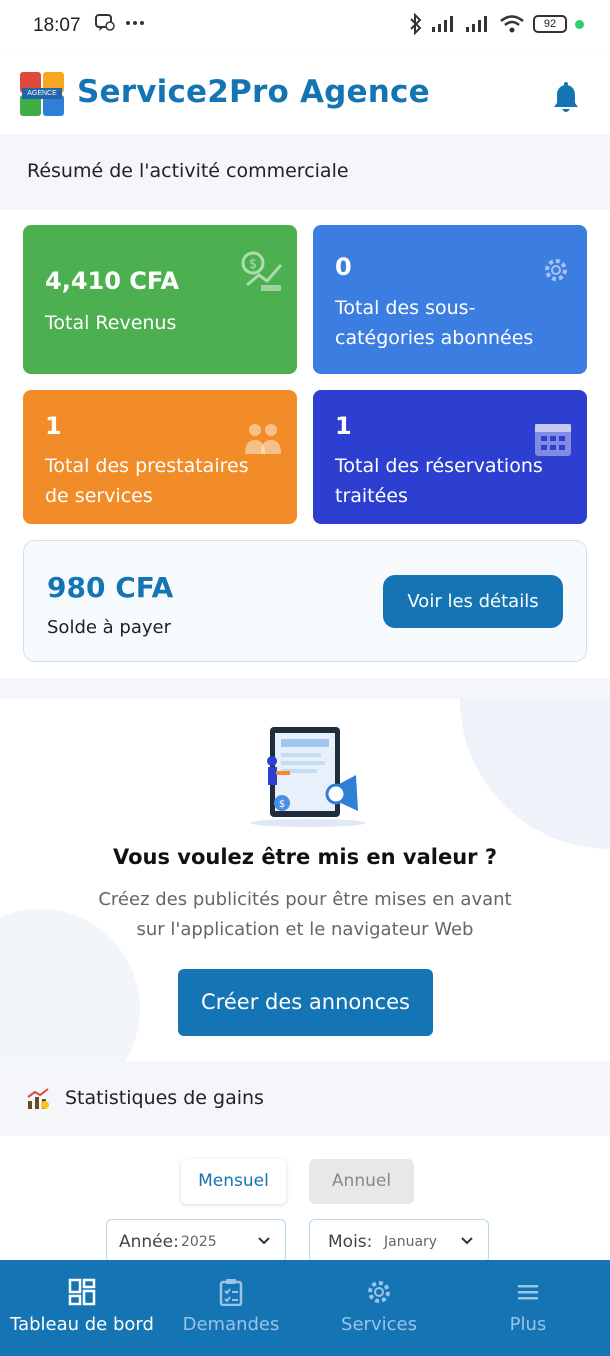  What do you see at coordinates (528, 1324) in the screenshot?
I see `nav-more-label: Plus` at bounding box center [528, 1324].